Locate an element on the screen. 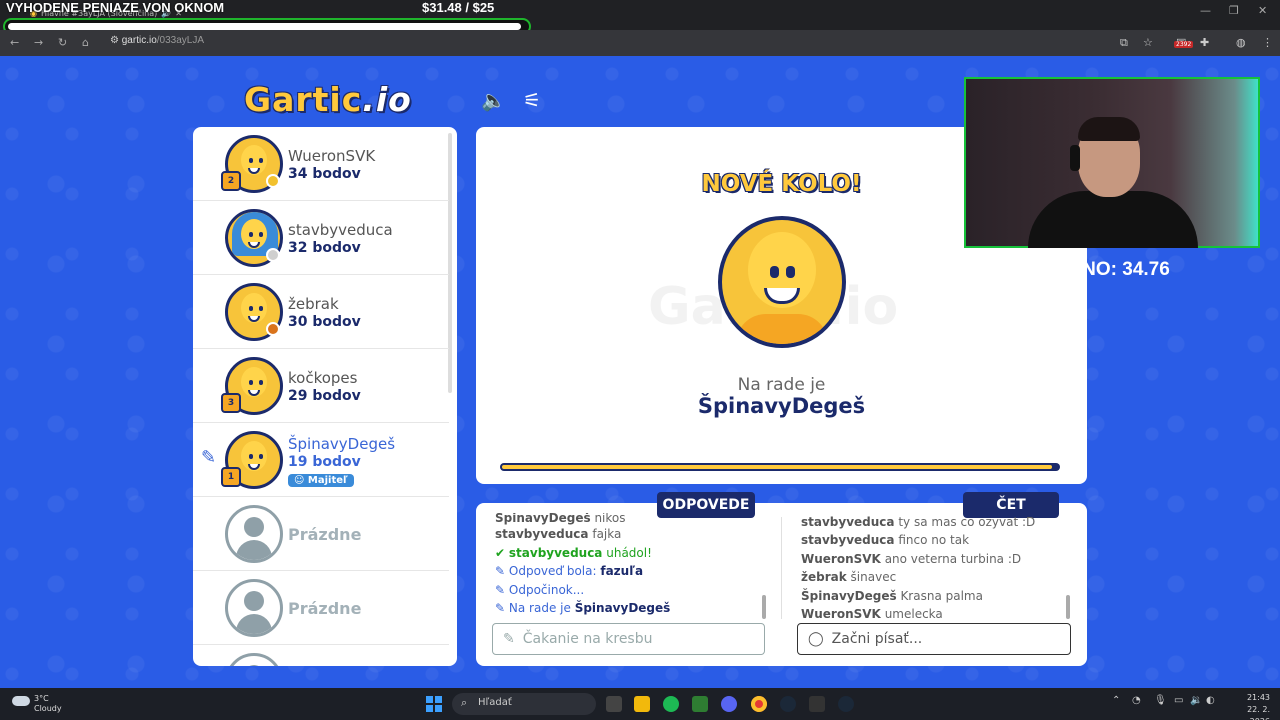 Image resolution: width=1280 pixels, height=720 pixels. network-icon: ▭ is located at coordinates (1178, 700).